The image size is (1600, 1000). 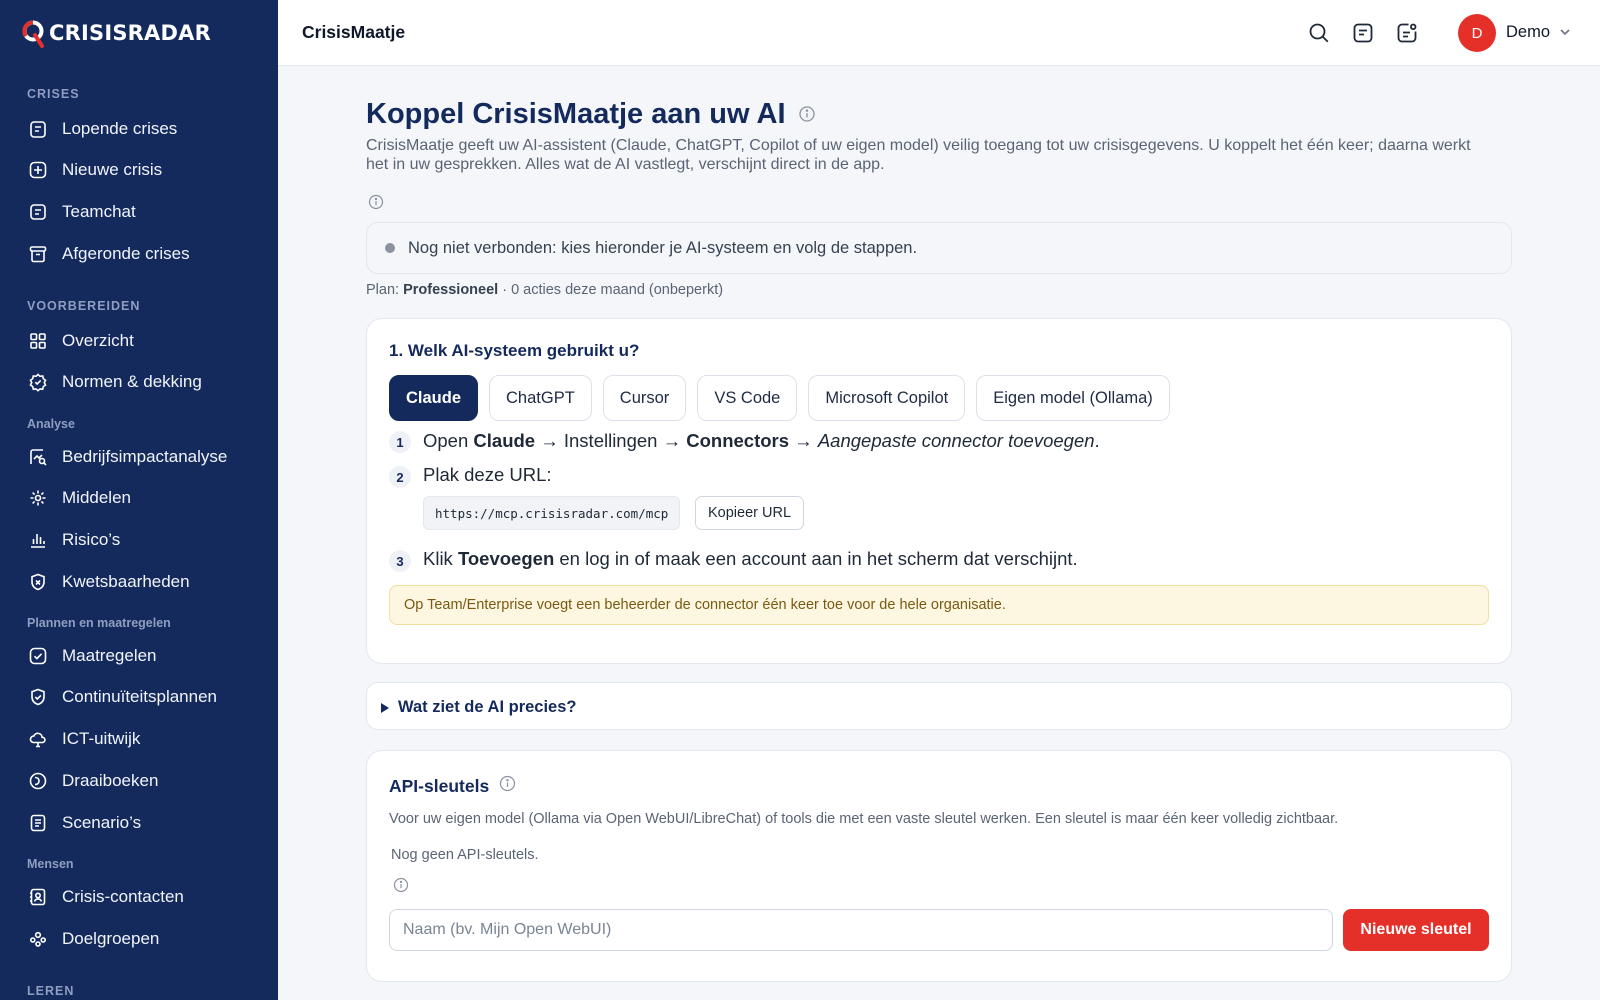 I want to click on grid-icon, so click(x=38, y=341).